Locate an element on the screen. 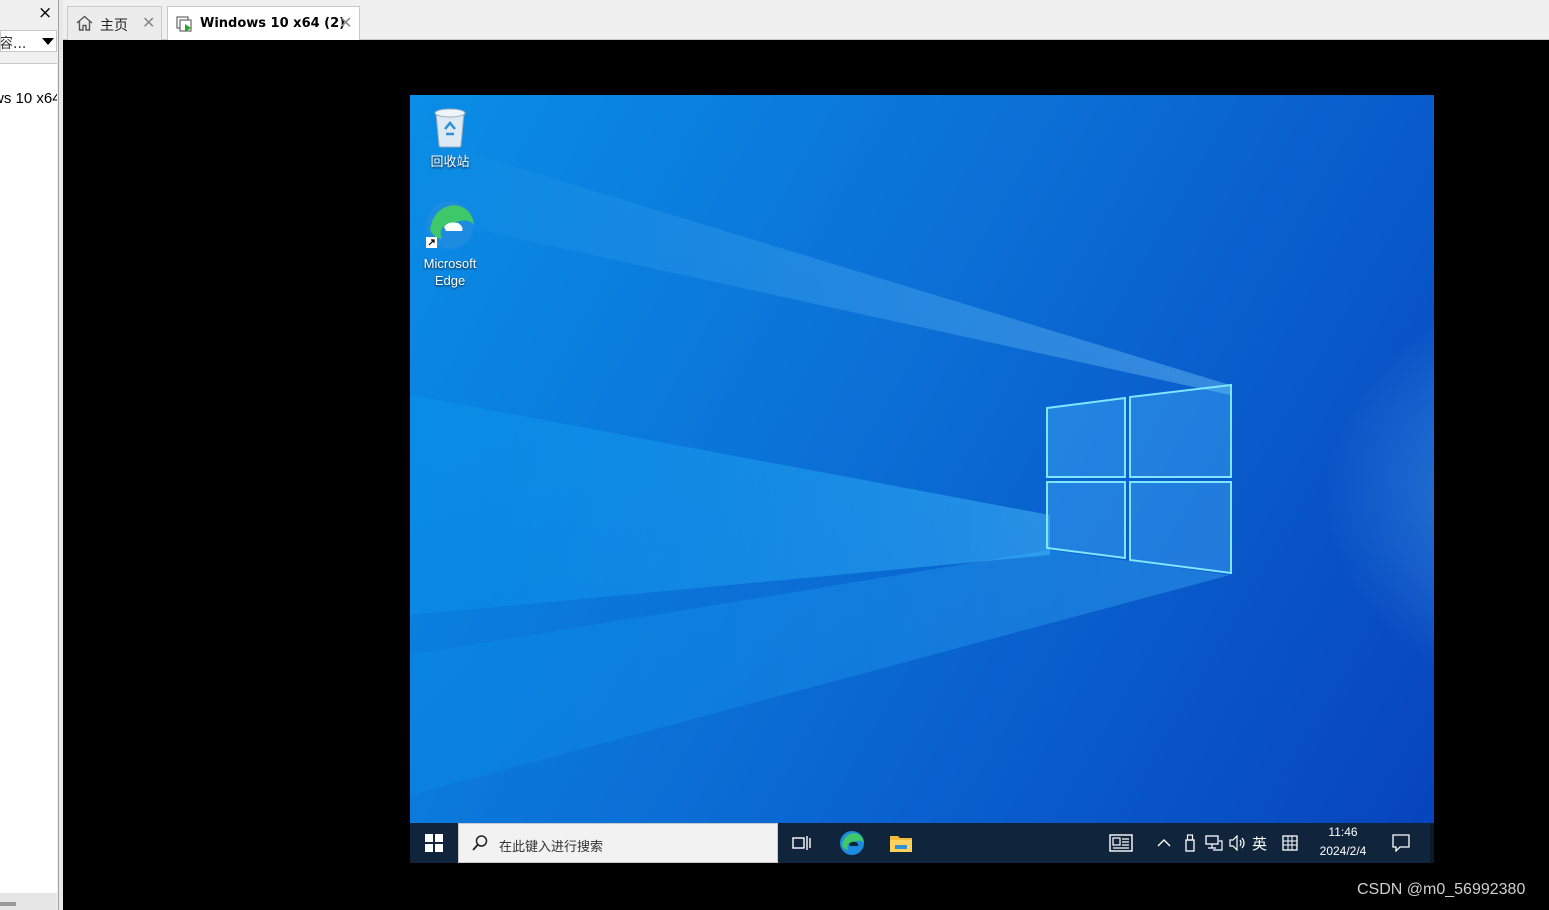 This screenshot has height=910, width=1549. tab-home: 主页 ✕ is located at coordinates (114, 23).